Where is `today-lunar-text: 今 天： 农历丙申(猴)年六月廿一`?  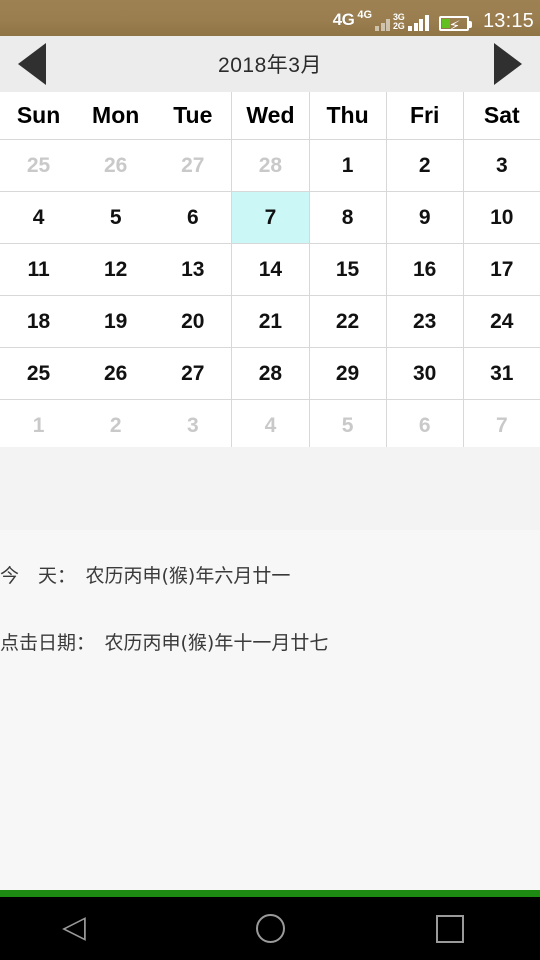 today-lunar-text: 今 天： 农历丙申(猴)年六月廿一 is located at coordinates (145, 576).